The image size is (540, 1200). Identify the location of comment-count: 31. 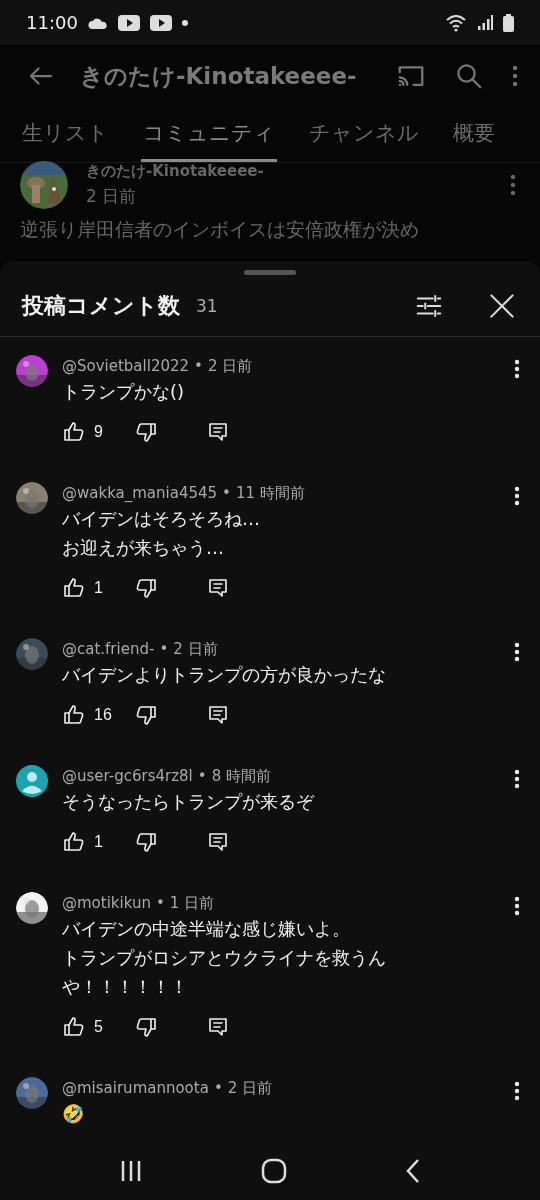
(207, 305).